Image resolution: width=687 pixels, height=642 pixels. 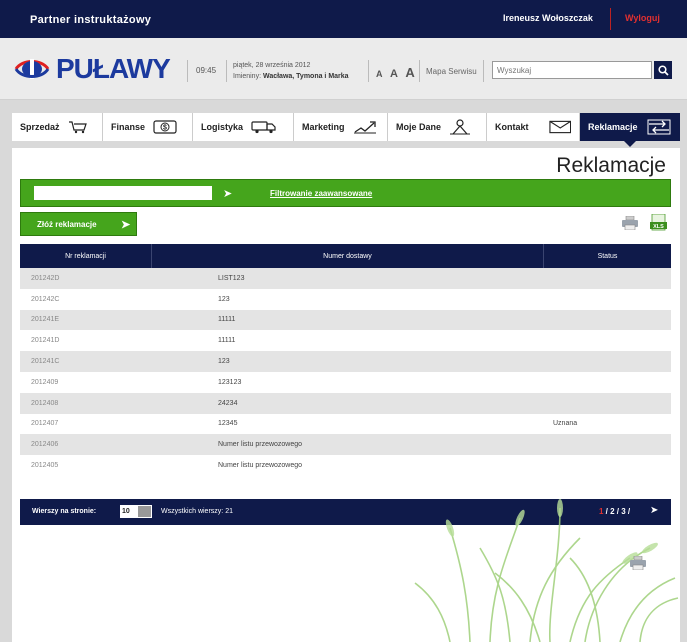 What do you see at coordinates (611, 165) in the screenshot?
I see `page-title: Reklamacje` at bounding box center [611, 165].